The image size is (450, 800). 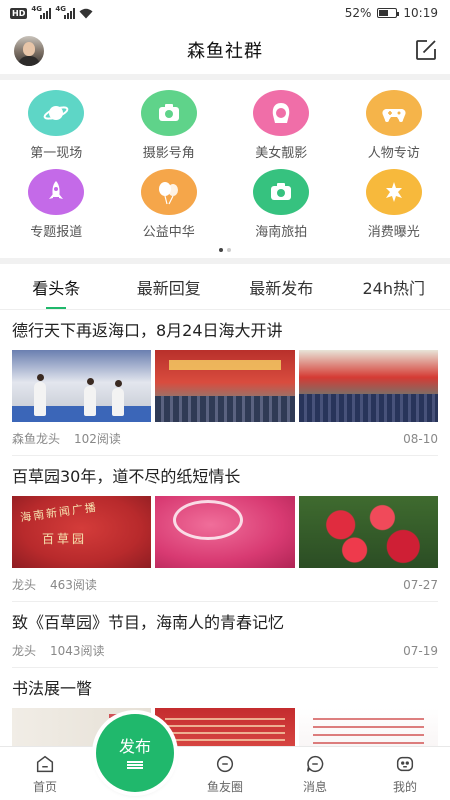 What do you see at coordinates (36, 439) in the screenshot?
I see `post-author: 森鱼龙头` at bounding box center [36, 439].